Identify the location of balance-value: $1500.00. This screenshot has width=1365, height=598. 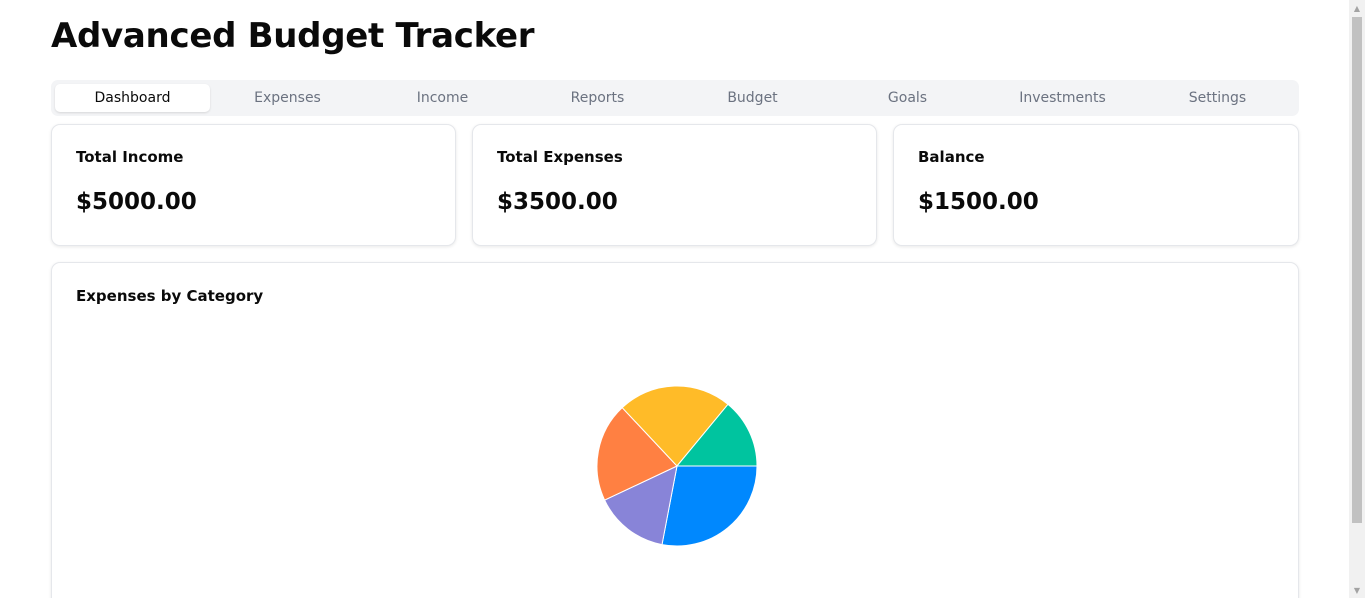
(978, 202).